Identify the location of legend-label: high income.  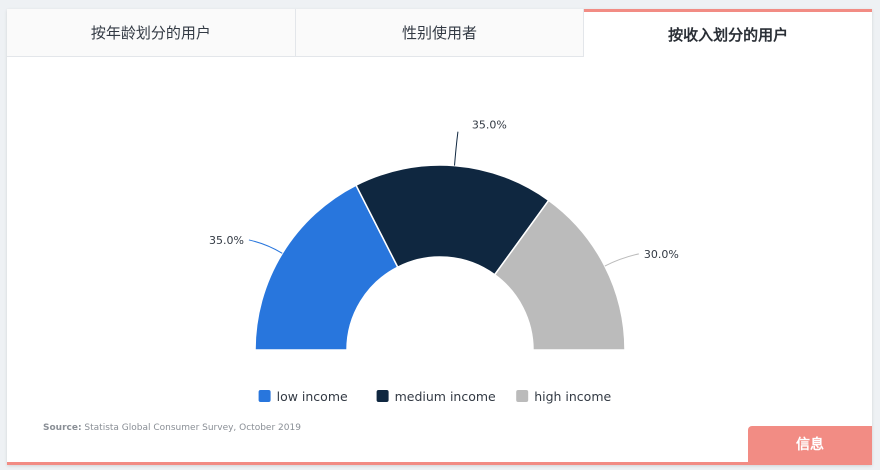
(572, 396).